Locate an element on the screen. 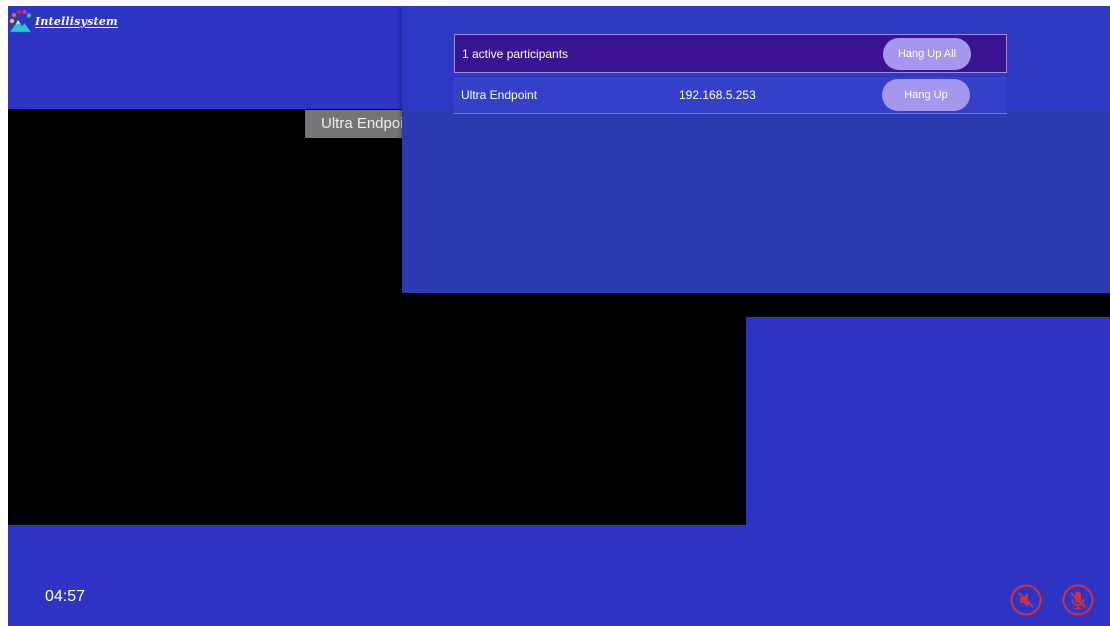 The height and width of the screenshot is (626, 1110). mic-muted-icon is located at coordinates (1078, 600).